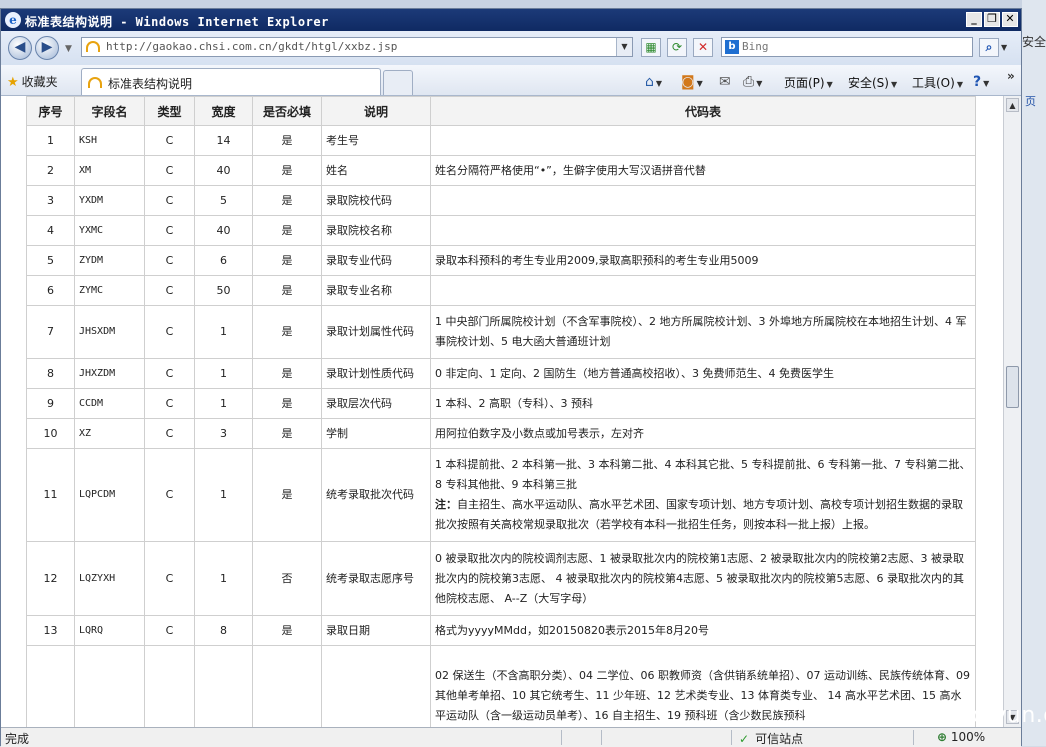  What do you see at coordinates (231, 81) in the screenshot?
I see `tab-current: 标准表结构说明` at bounding box center [231, 81].